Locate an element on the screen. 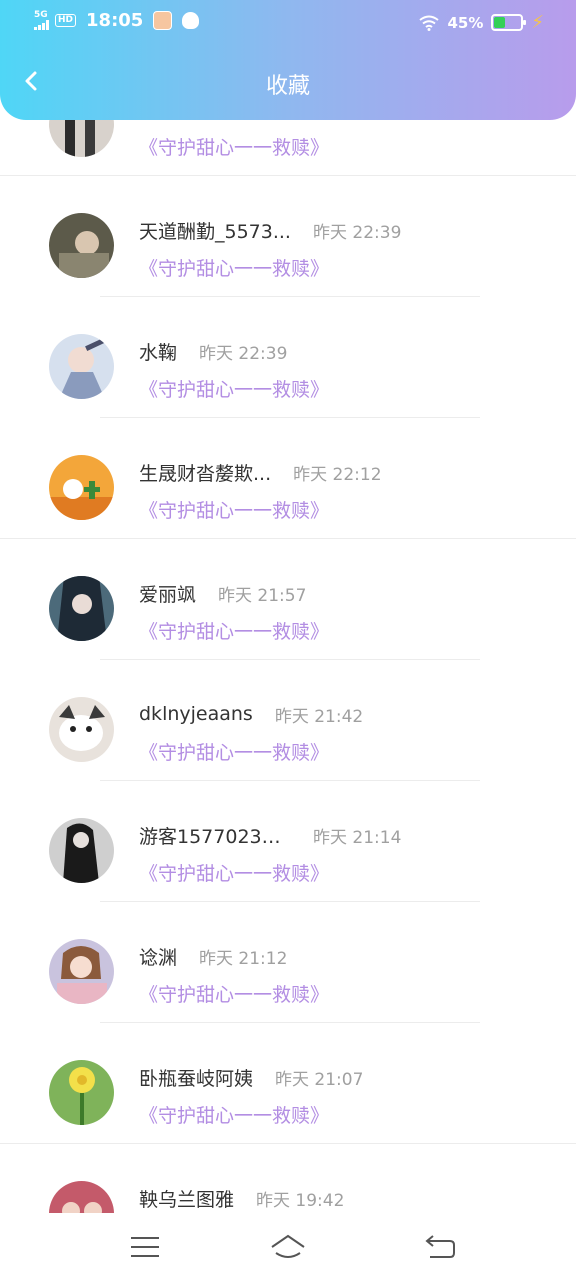 Image resolution: width=576 pixels, height=1280 pixels. list-item: 生晟财沓嫠欺... 昨天 22:12 《守护甜心一一救赎》 is located at coordinates (288, 478).